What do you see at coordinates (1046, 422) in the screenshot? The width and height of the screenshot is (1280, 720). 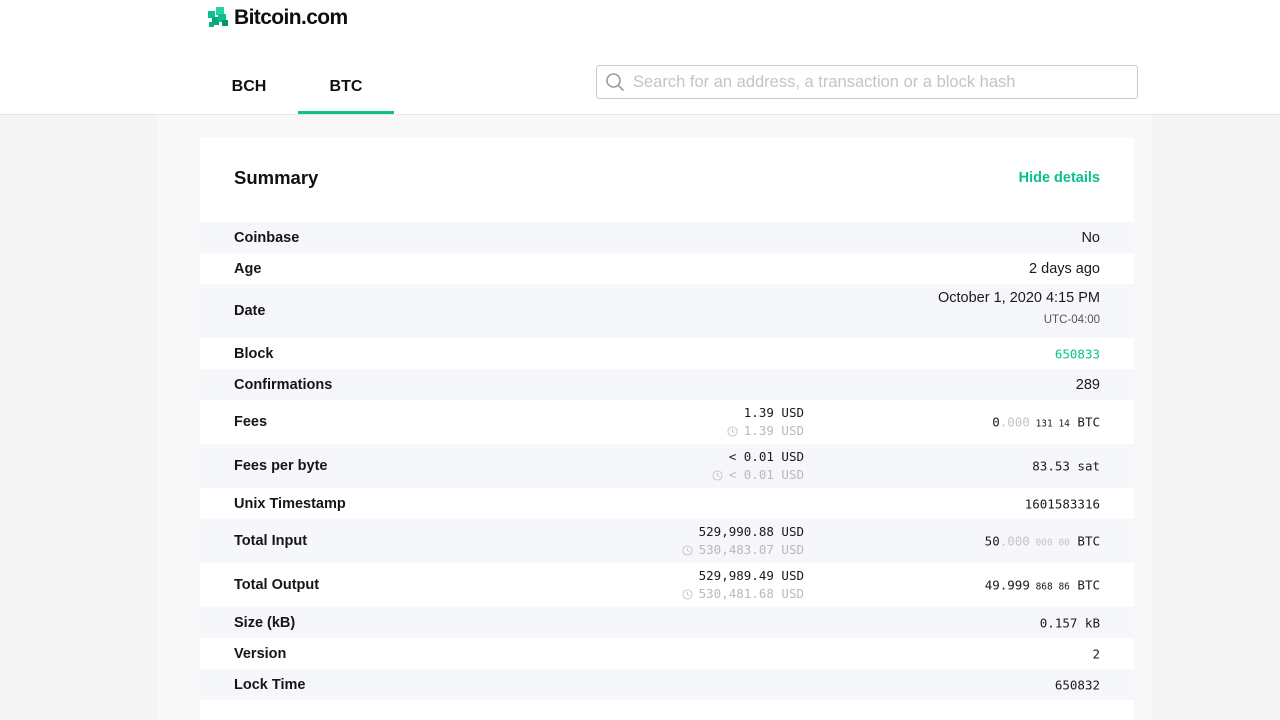 I see `fees-btc: 0.000 131 14 BTC` at bounding box center [1046, 422].